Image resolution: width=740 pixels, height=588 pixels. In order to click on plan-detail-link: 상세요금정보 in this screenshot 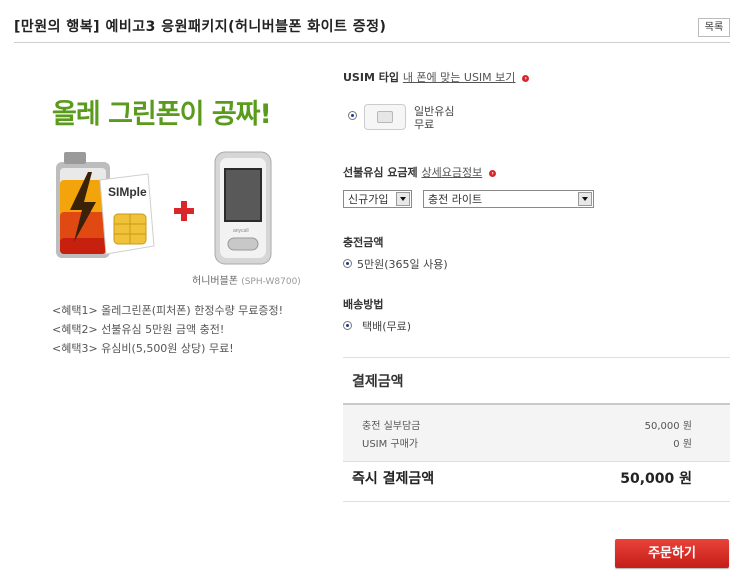, I will do `click(452, 172)`.